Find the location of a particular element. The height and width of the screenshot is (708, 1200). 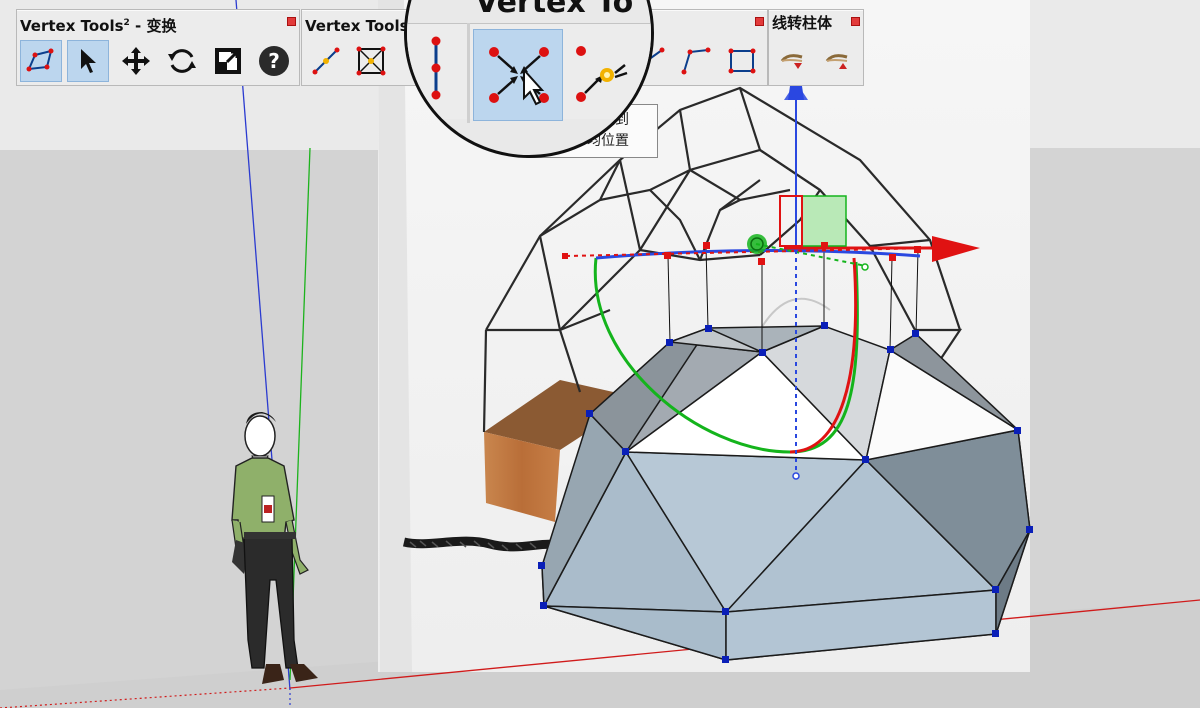

magnifier-merge-points-button is located at coordinates (518, 75).